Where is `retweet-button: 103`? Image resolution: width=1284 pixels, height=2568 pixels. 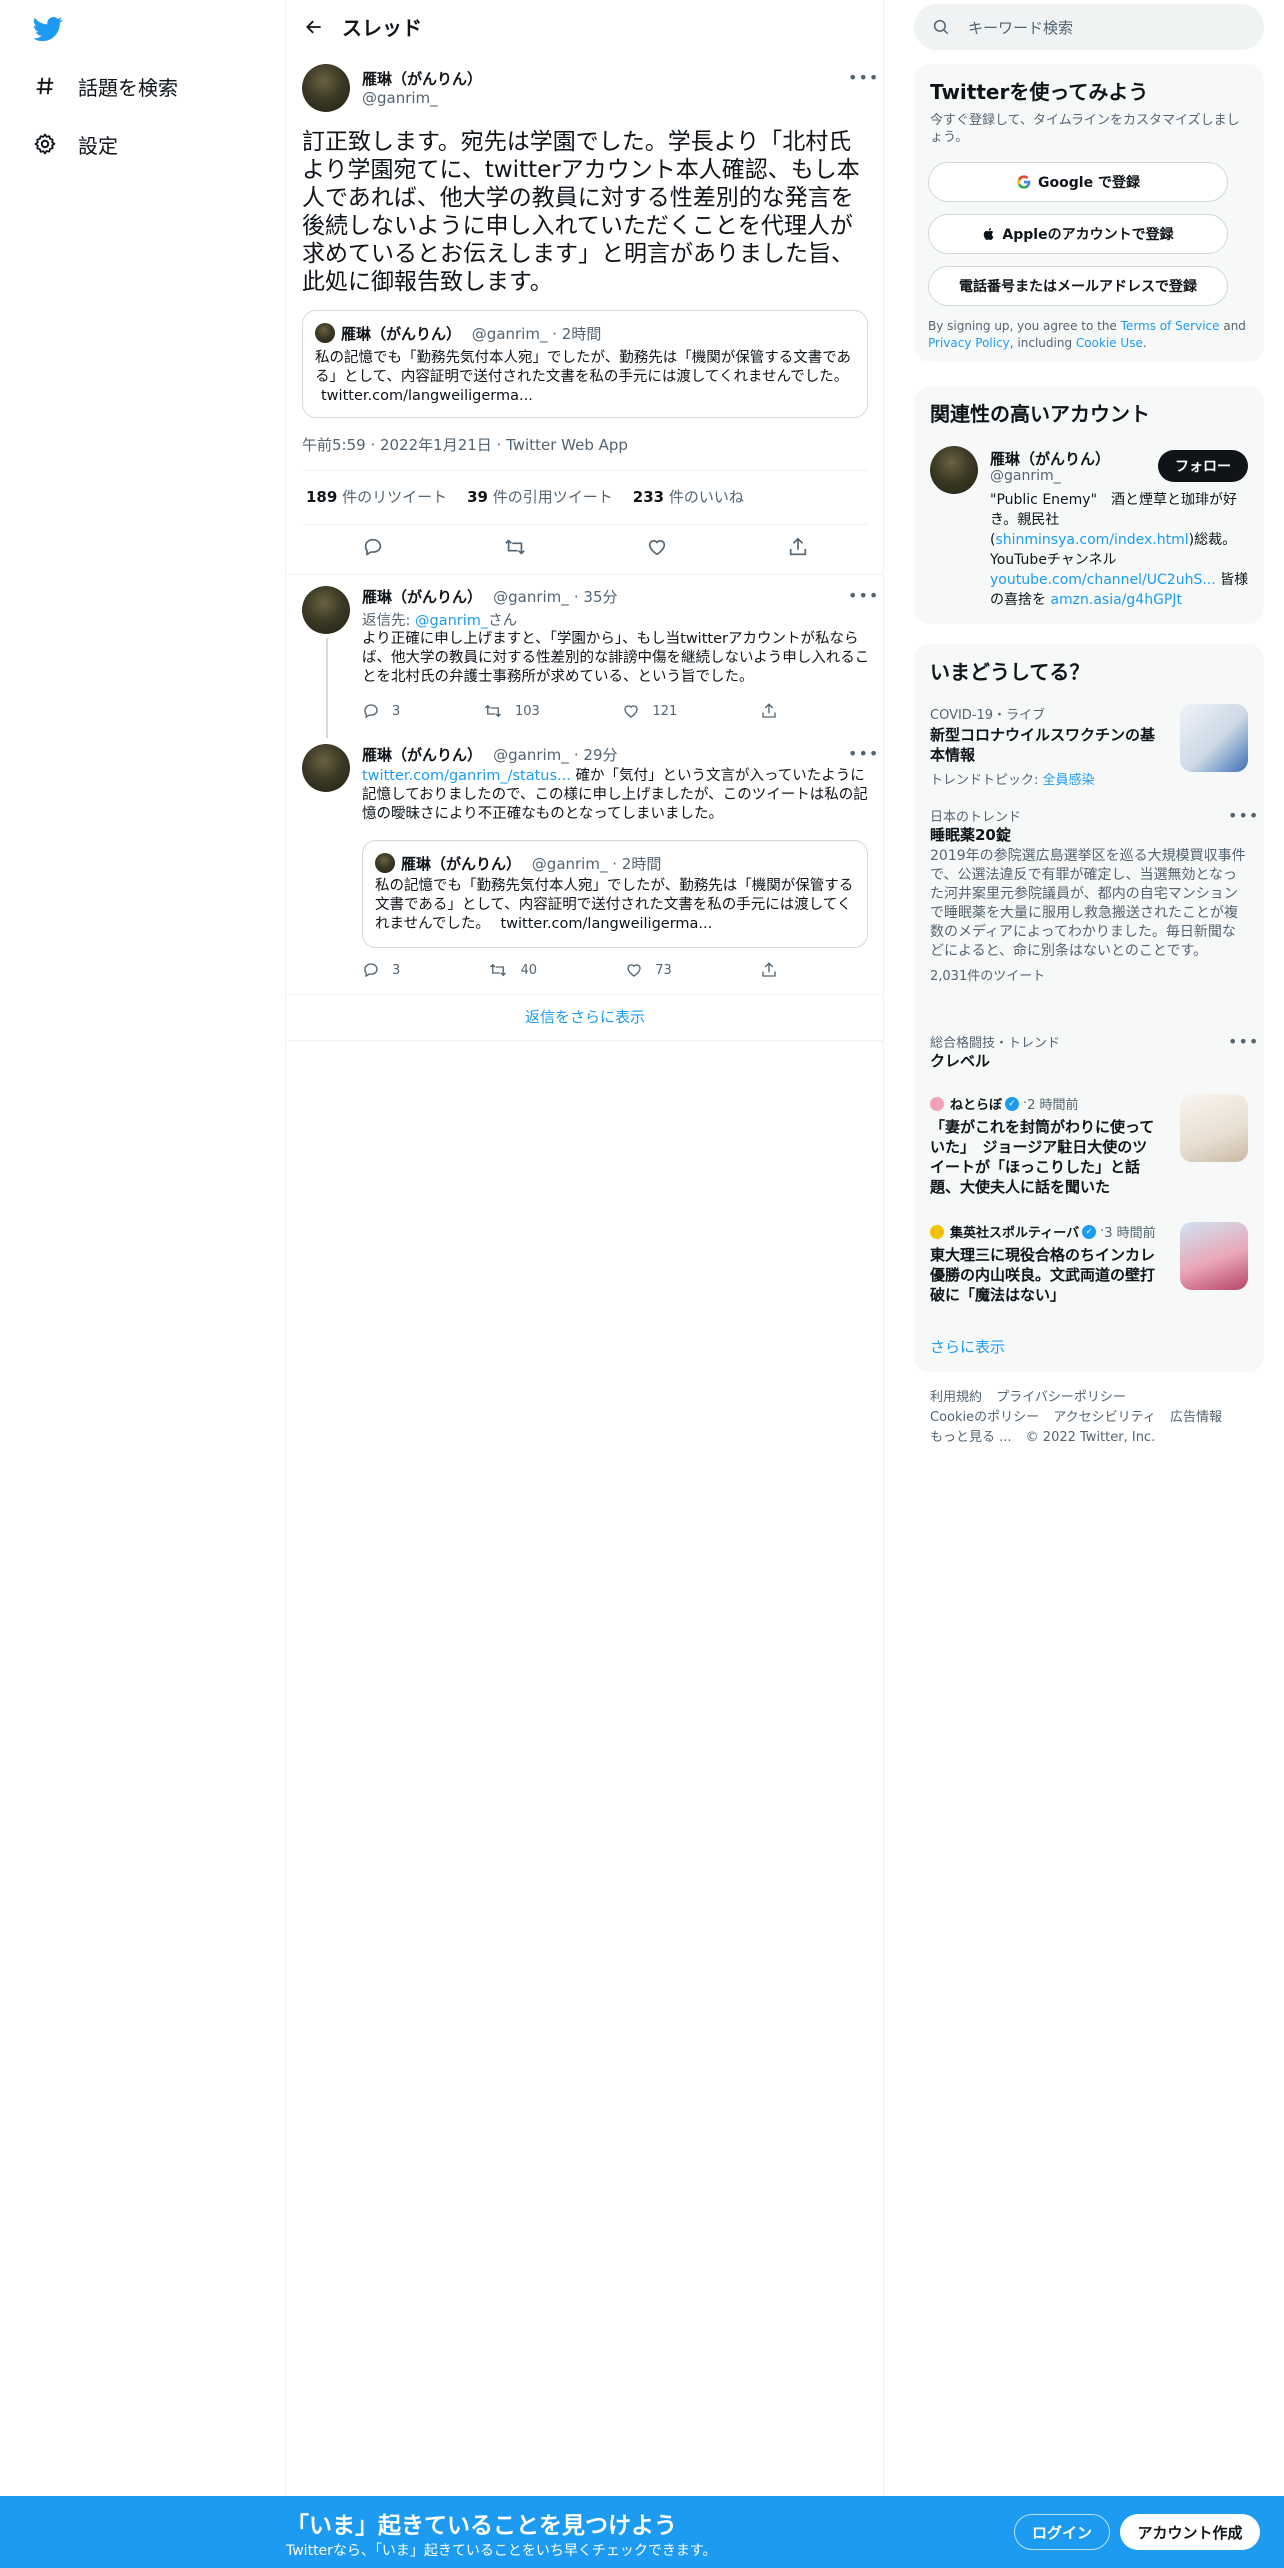 retweet-button: 103 is located at coordinates (511, 711).